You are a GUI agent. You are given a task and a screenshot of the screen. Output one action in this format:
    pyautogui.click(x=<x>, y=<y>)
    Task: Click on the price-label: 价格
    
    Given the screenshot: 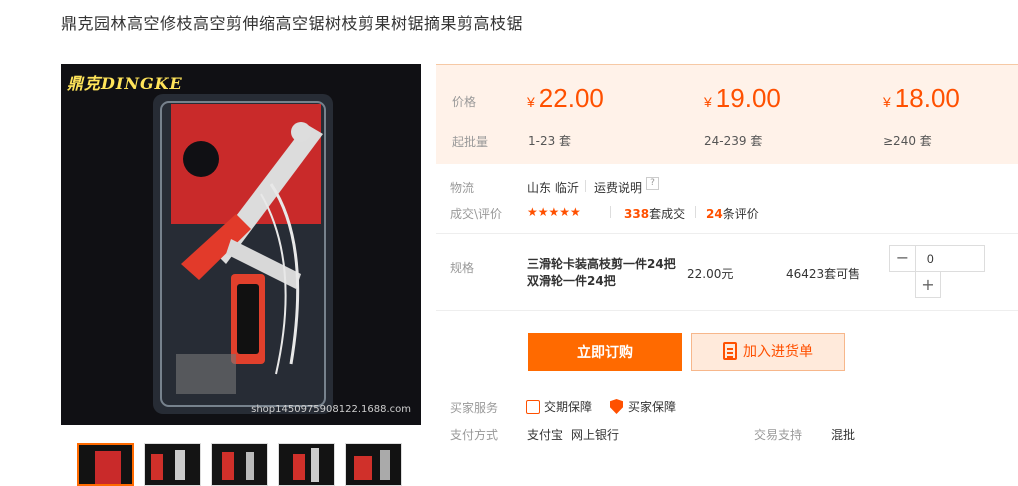 What is the action you would take?
    pyautogui.click(x=464, y=102)
    